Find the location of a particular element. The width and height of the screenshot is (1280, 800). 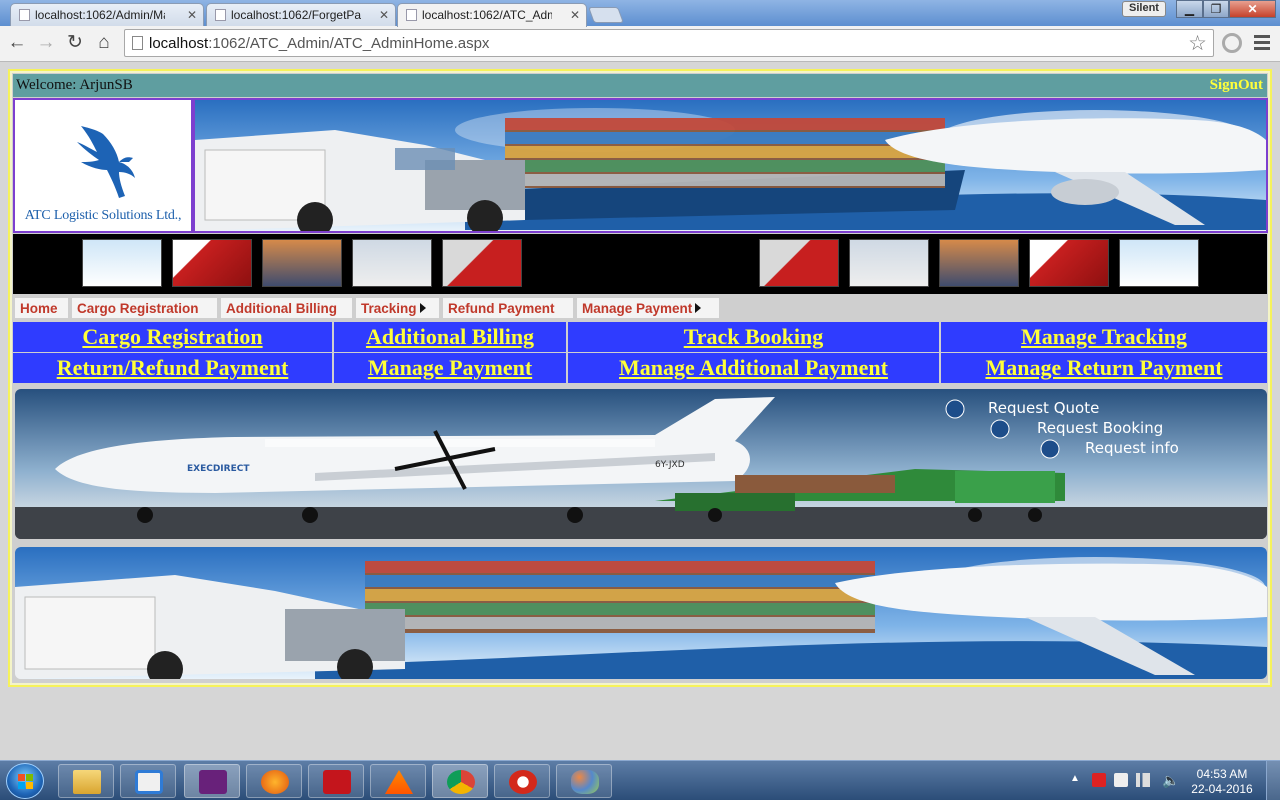

signout-link: SignOut is located at coordinates (1236, 85).